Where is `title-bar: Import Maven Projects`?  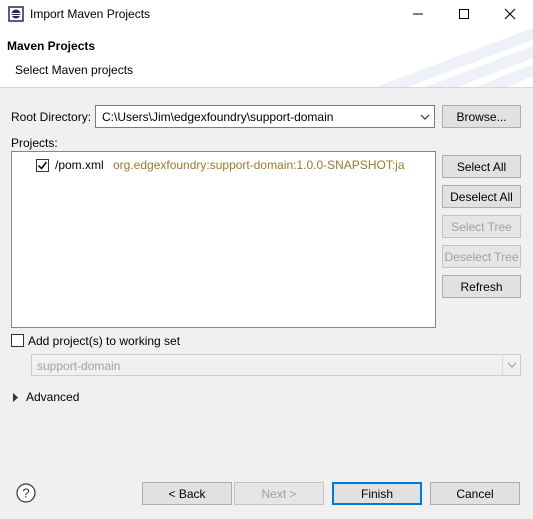 title-bar: Import Maven Projects is located at coordinates (266, 14).